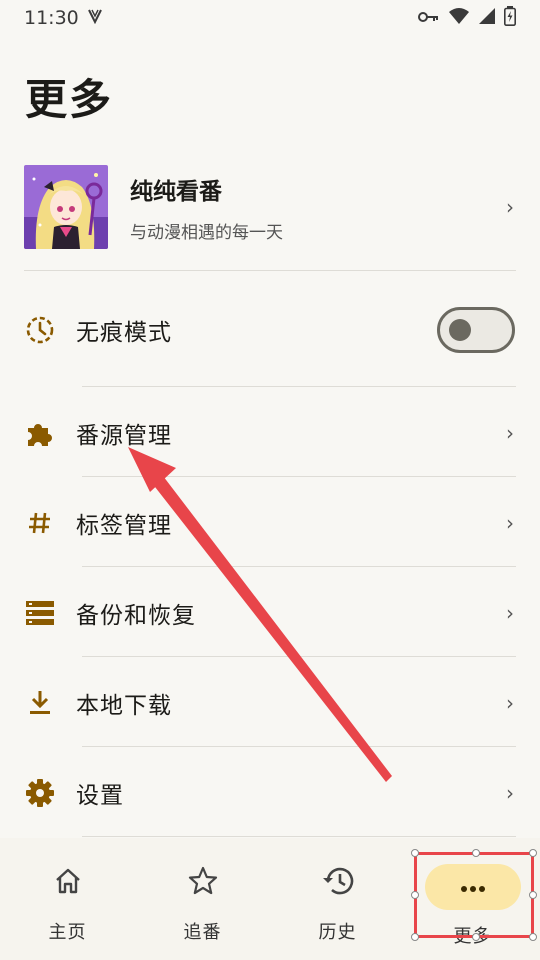  I want to click on nav-label-home: 主页, so click(67, 932).